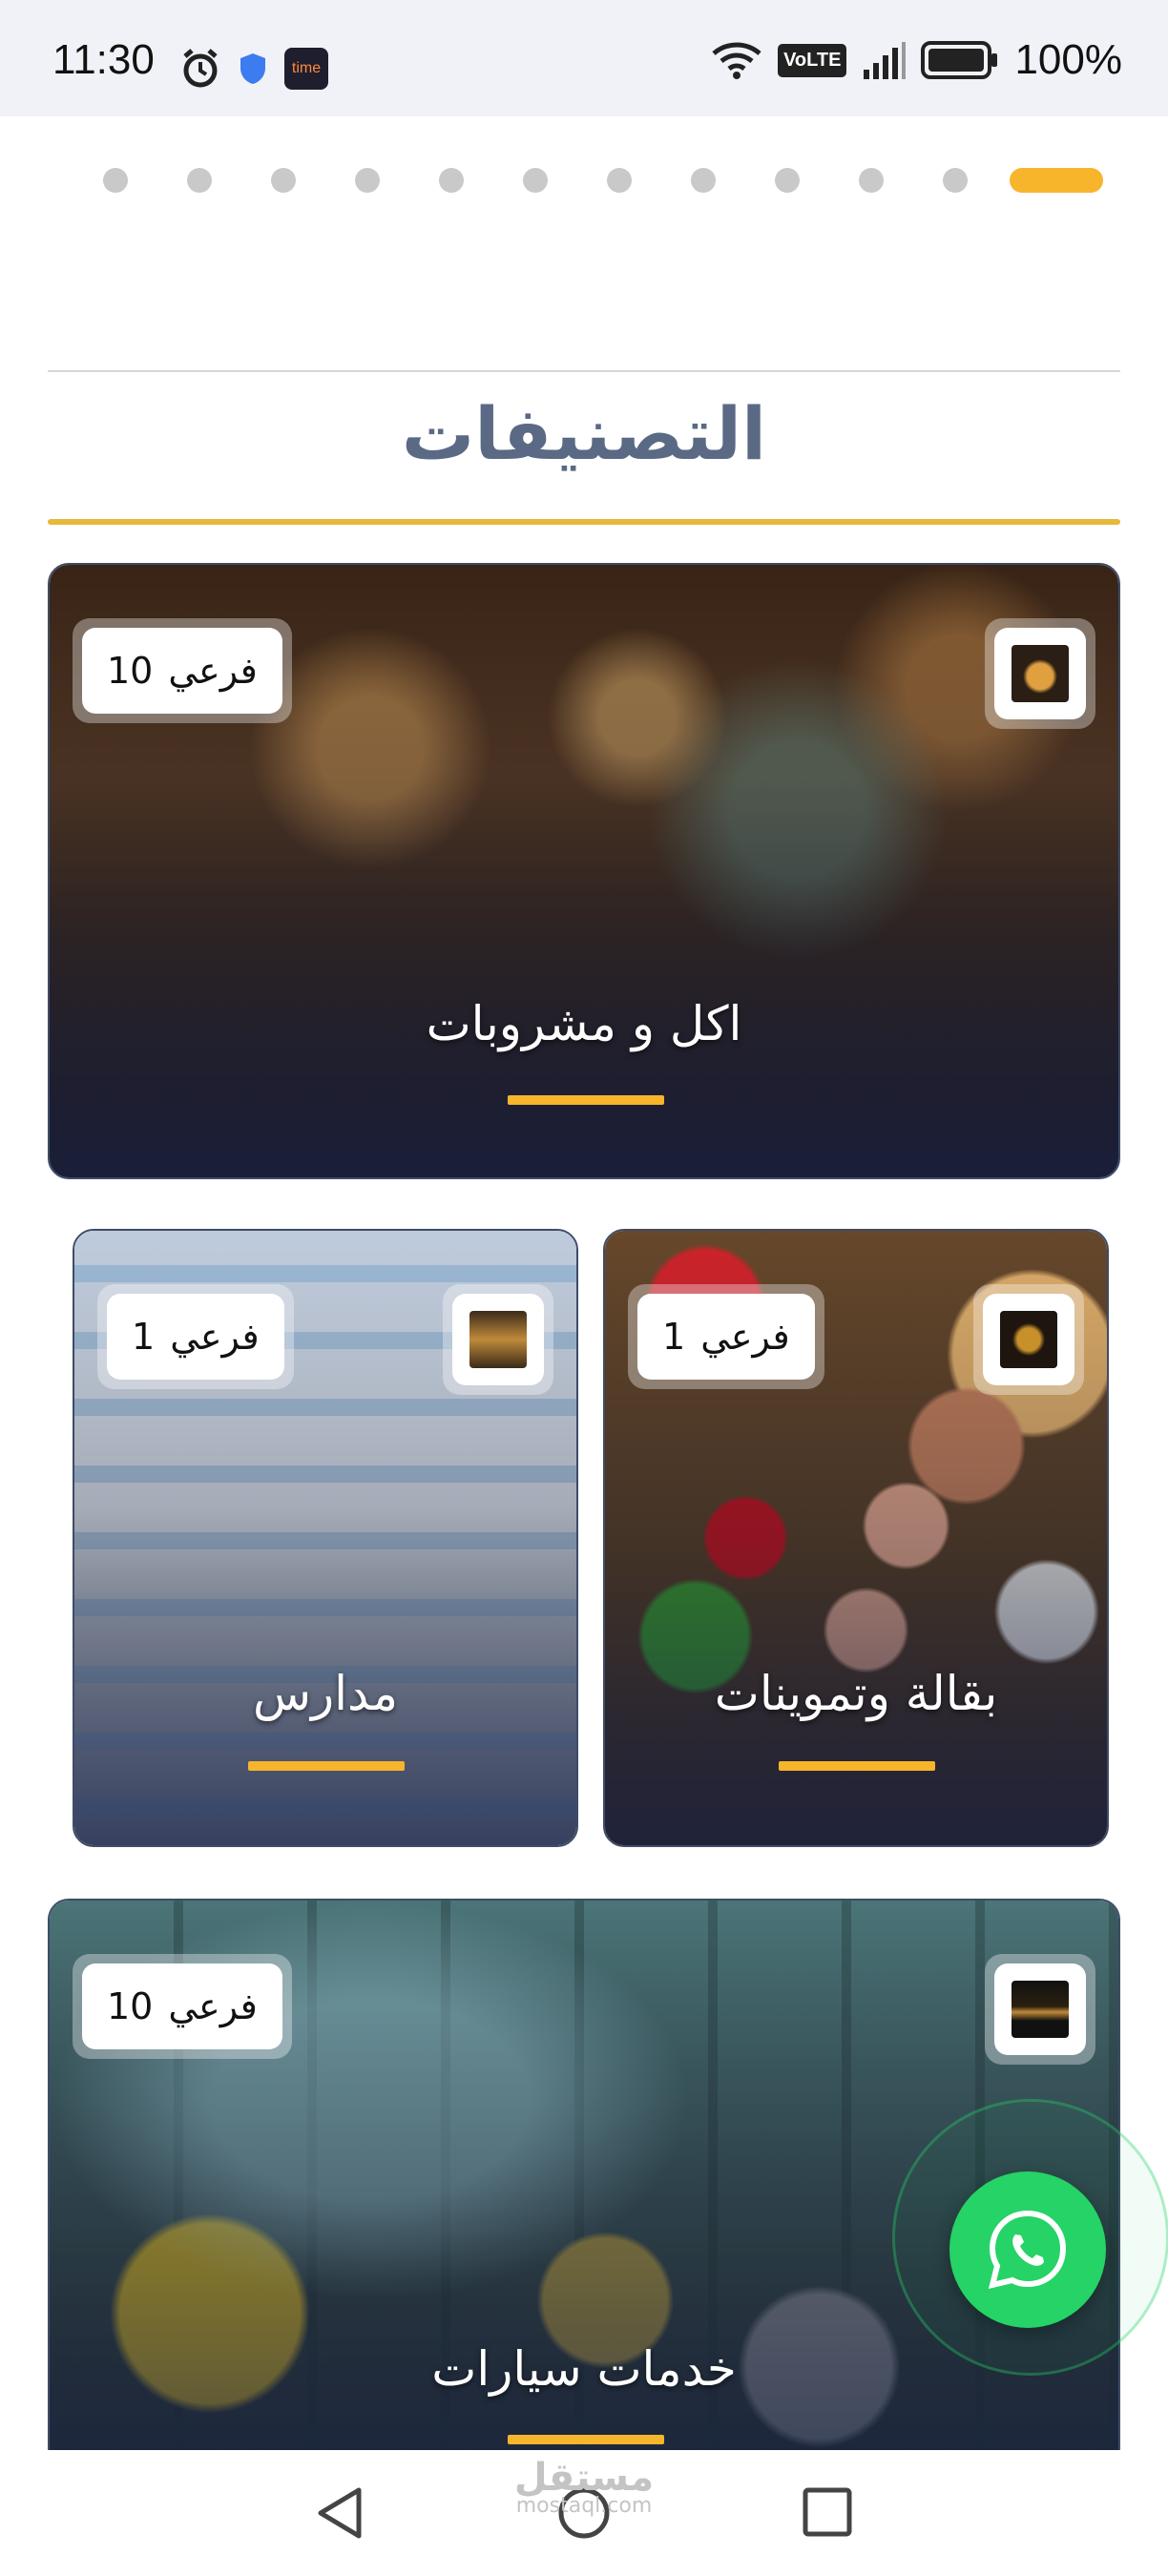 The height and width of the screenshot is (2576, 1168). I want to click on recents-icon, so click(827, 2512).